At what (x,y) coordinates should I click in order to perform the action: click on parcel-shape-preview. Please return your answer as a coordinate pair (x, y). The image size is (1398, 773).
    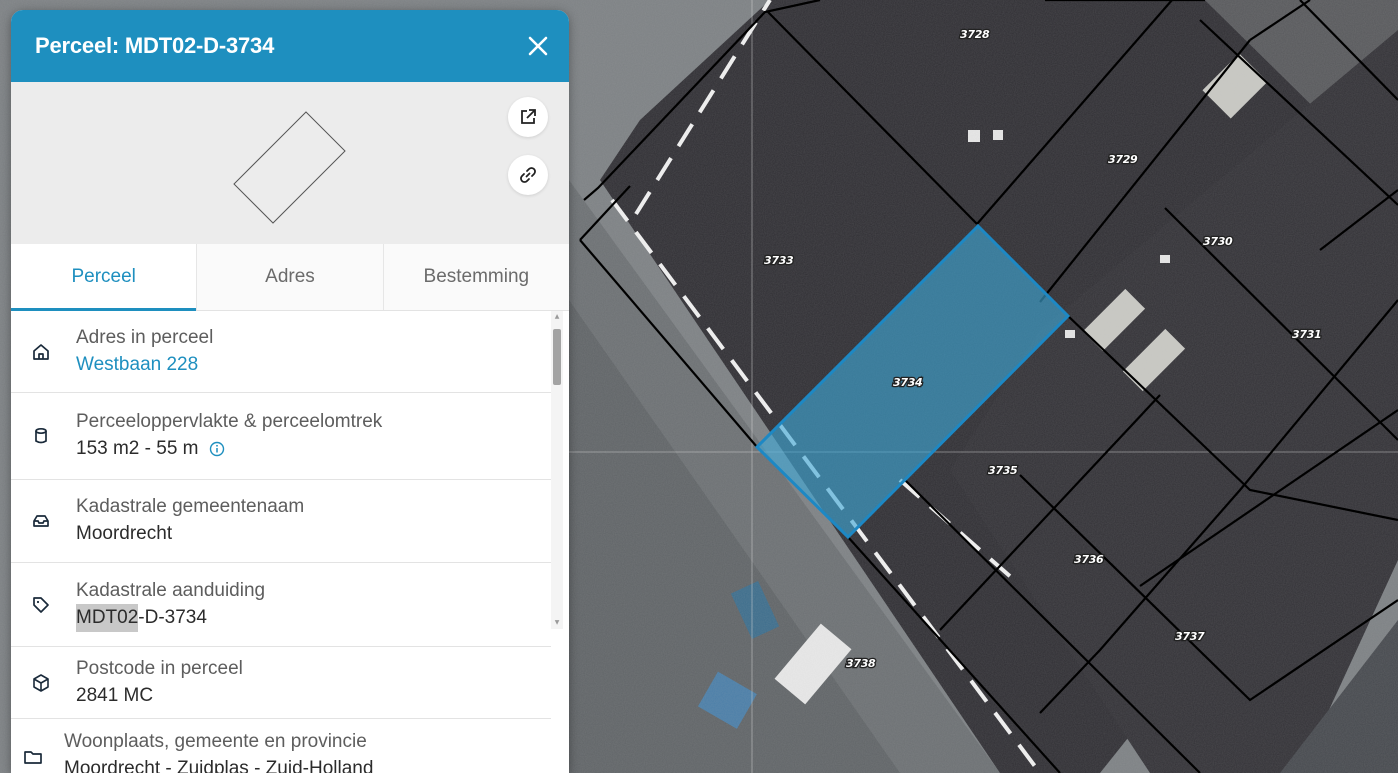
    Looking at the image, I should click on (290, 163).